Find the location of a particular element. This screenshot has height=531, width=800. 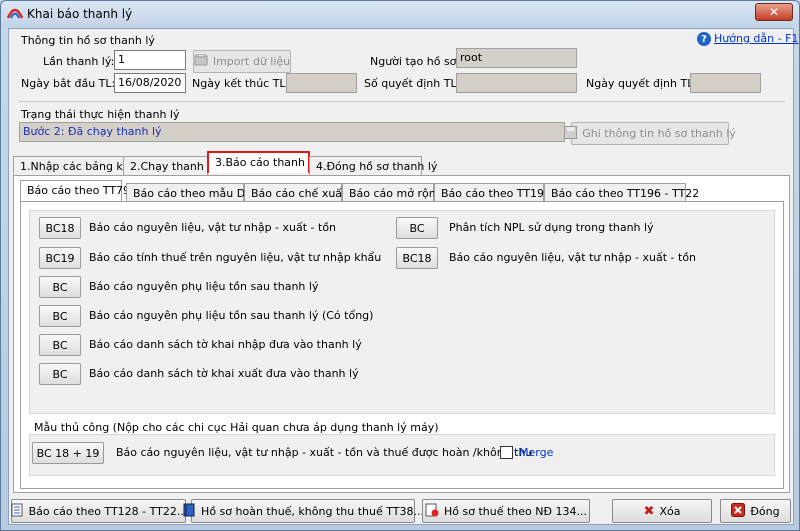

report-ton-button: BC is located at coordinates (60, 287).